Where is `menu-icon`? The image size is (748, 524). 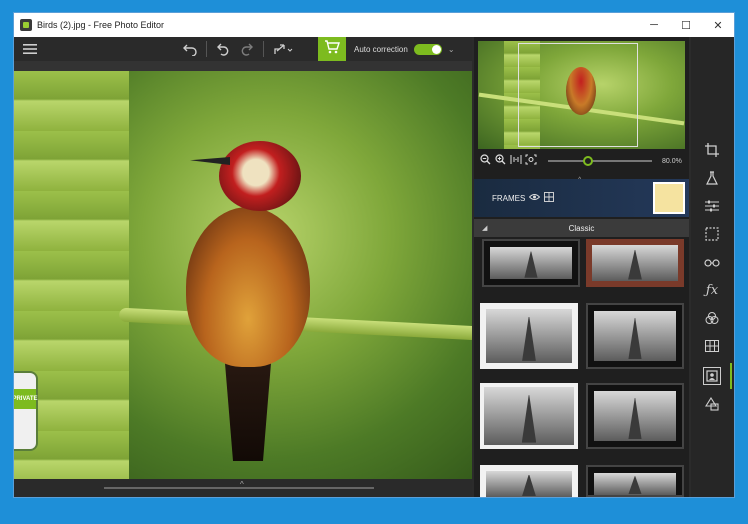
menu-icon is located at coordinates (30, 49).